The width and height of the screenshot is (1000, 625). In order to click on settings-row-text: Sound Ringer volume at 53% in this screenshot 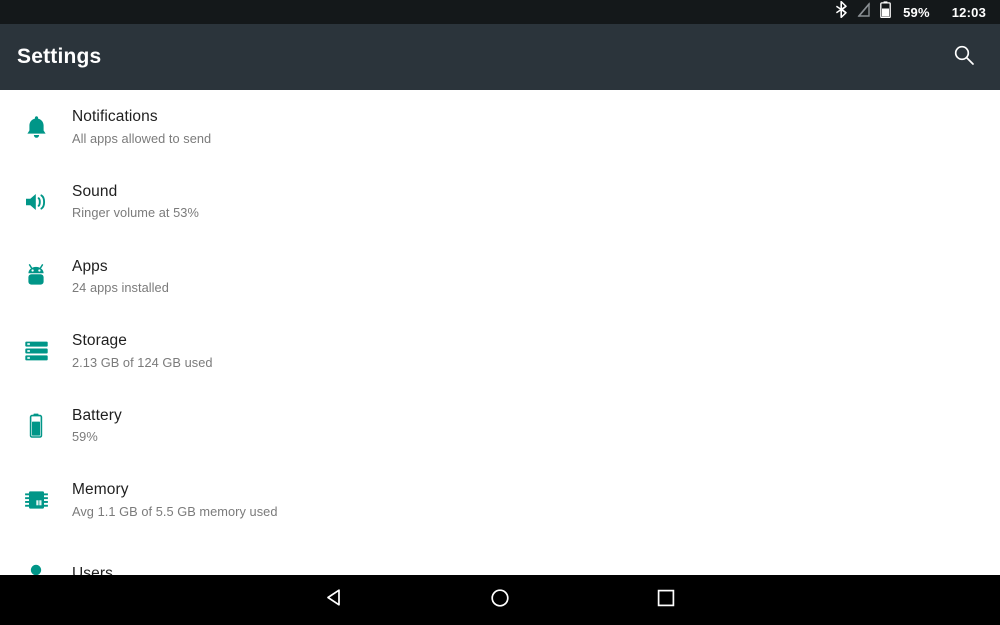, I will do `click(135, 202)`.